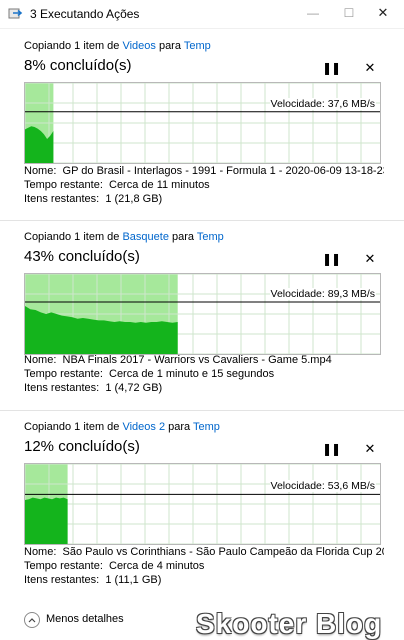  I want to click on source-folder-link: Videos, so click(138, 46).